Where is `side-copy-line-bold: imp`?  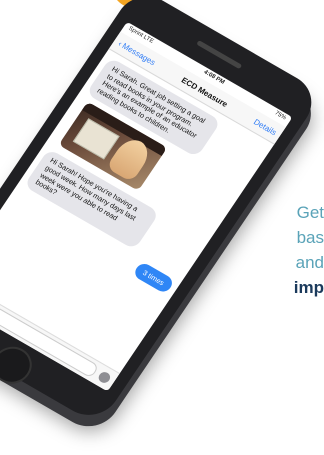
side-copy-line-bold: imp is located at coordinates (308, 287).